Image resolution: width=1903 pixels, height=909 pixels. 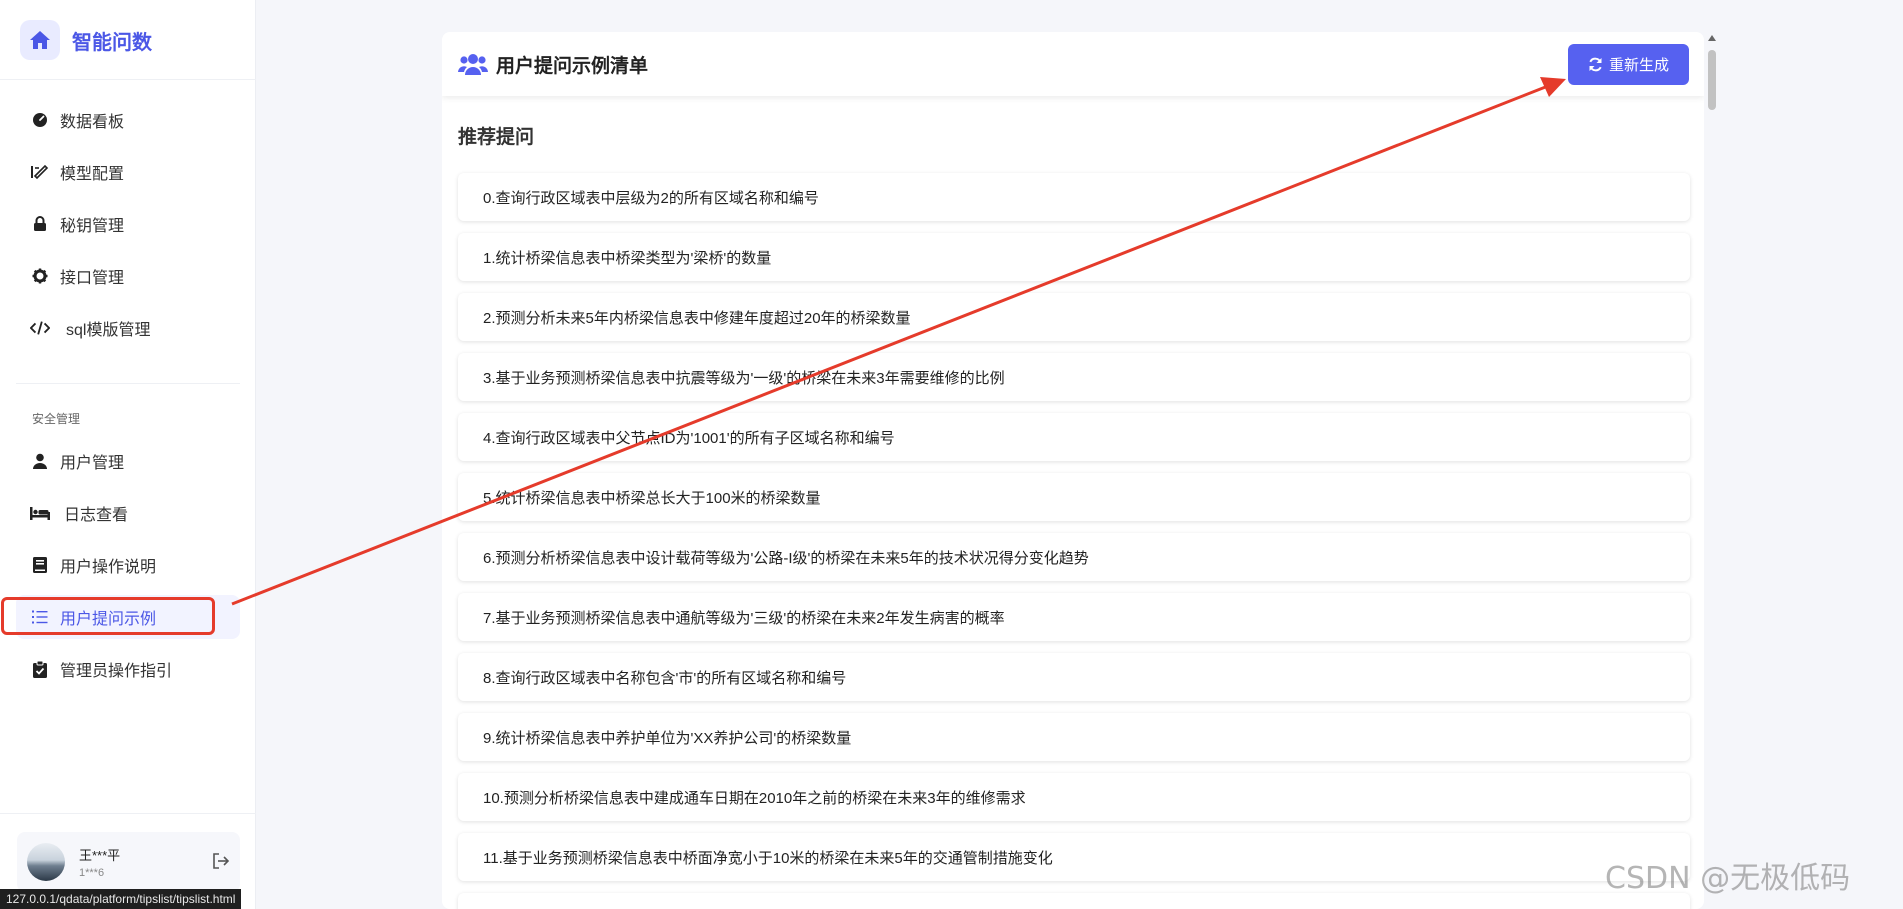 I want to click on brand: 智能问数, so click(x=86, y=40).